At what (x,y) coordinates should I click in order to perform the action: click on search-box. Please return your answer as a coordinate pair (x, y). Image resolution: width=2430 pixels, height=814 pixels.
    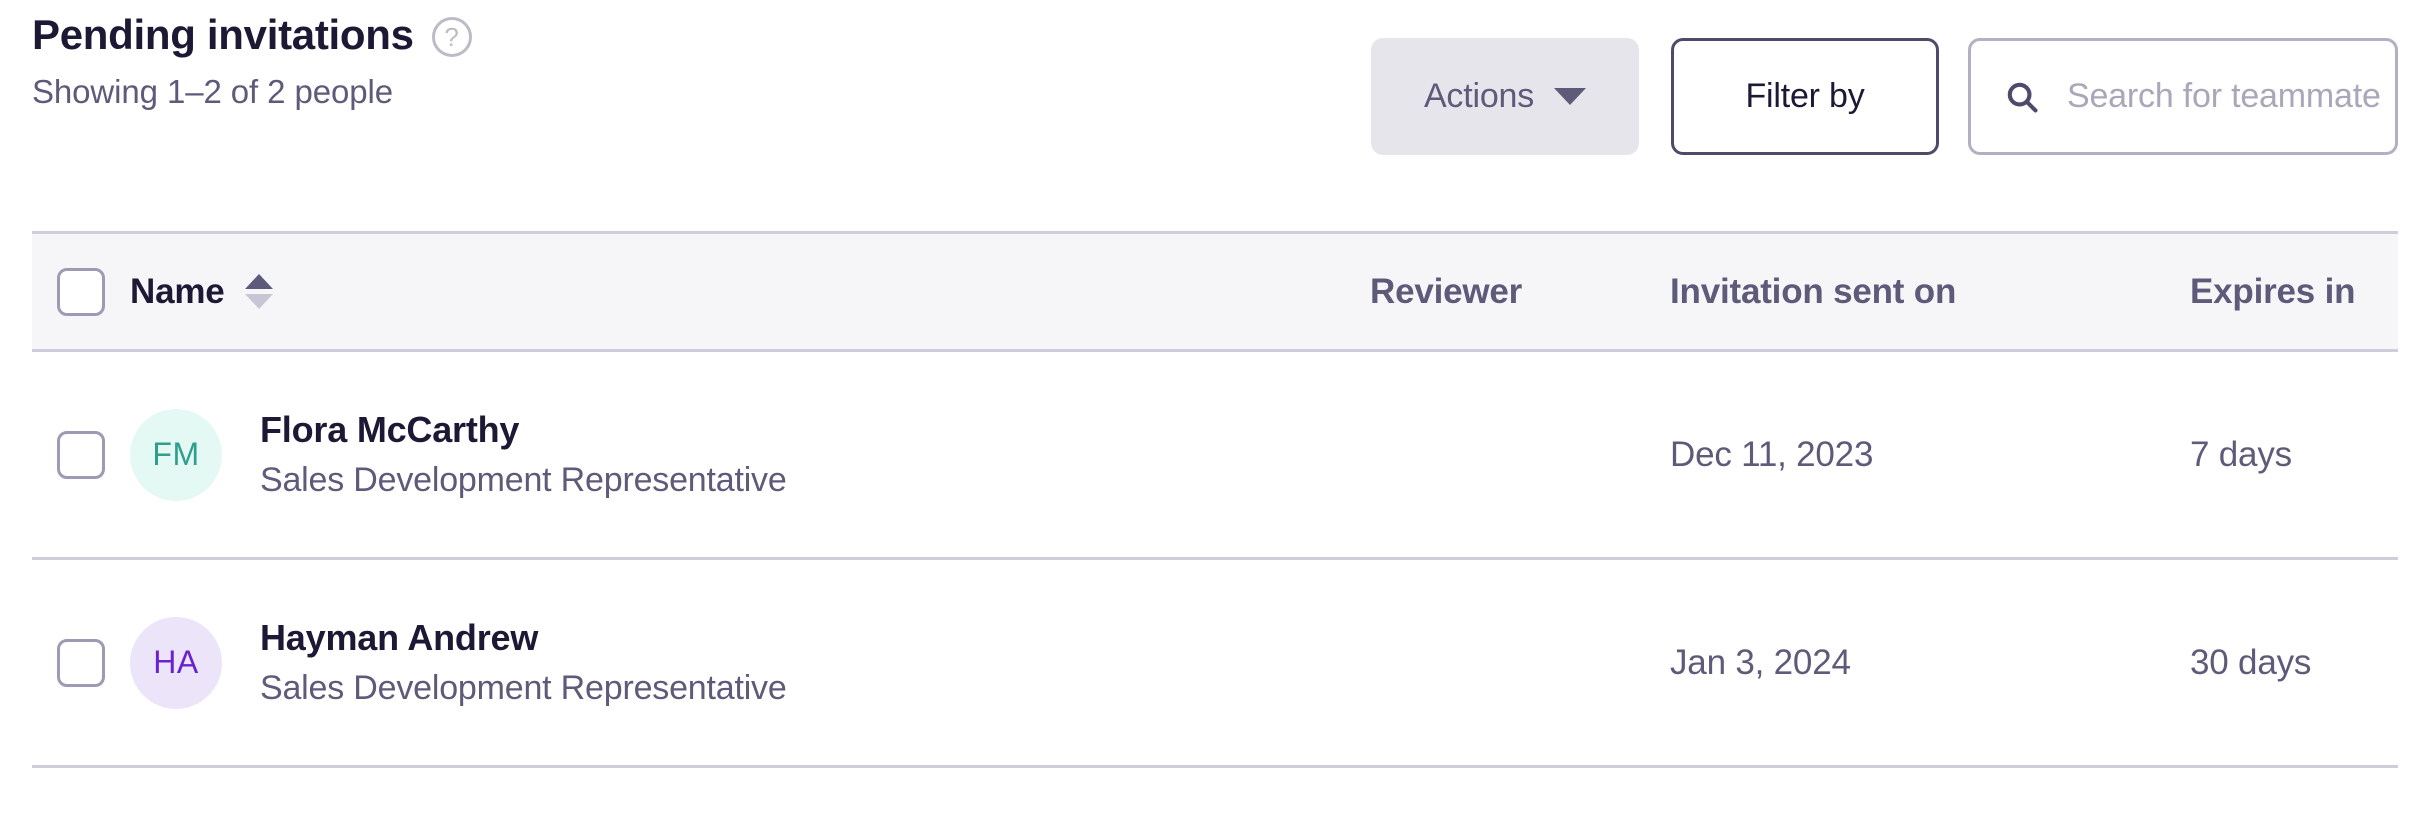
    Looking at the image, I should click on (2183, 96).